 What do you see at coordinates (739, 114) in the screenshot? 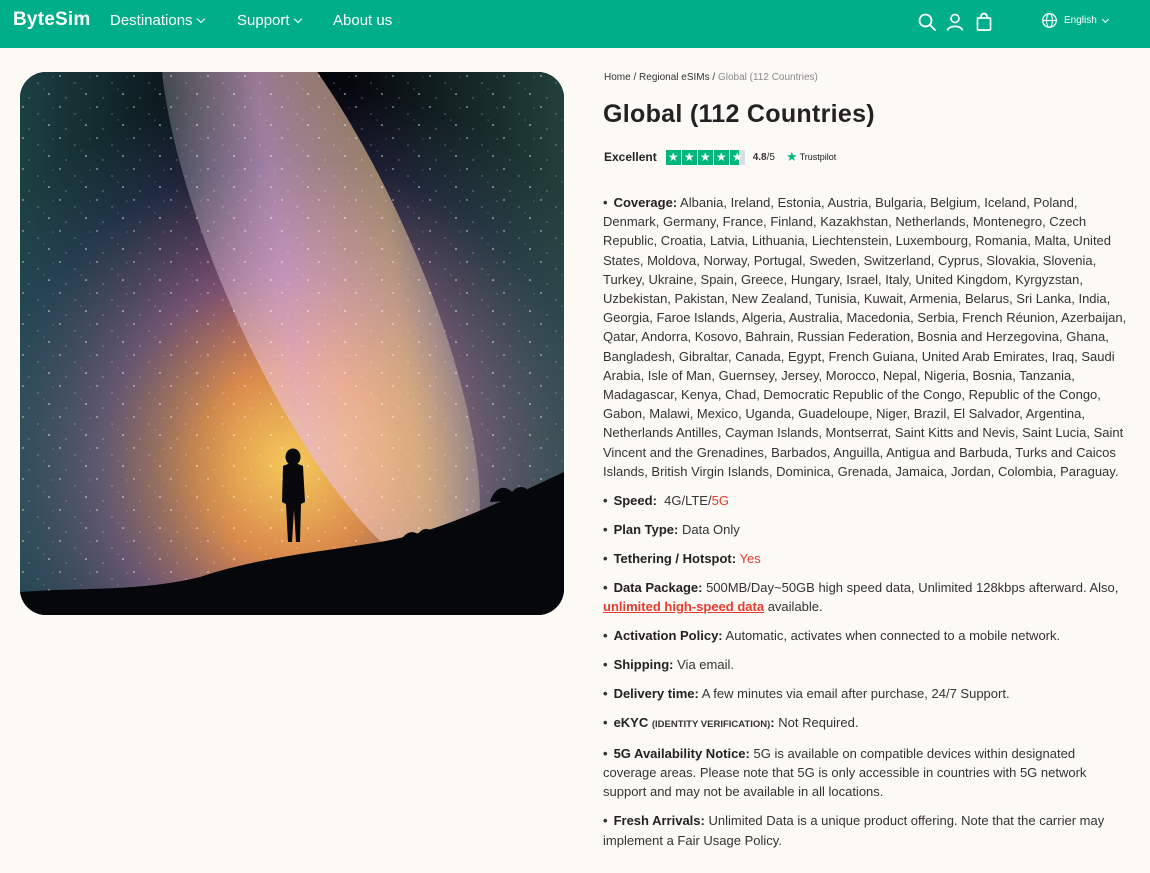
I see `product-title: Global (112 Countries)` at bounding box center [739, 114].